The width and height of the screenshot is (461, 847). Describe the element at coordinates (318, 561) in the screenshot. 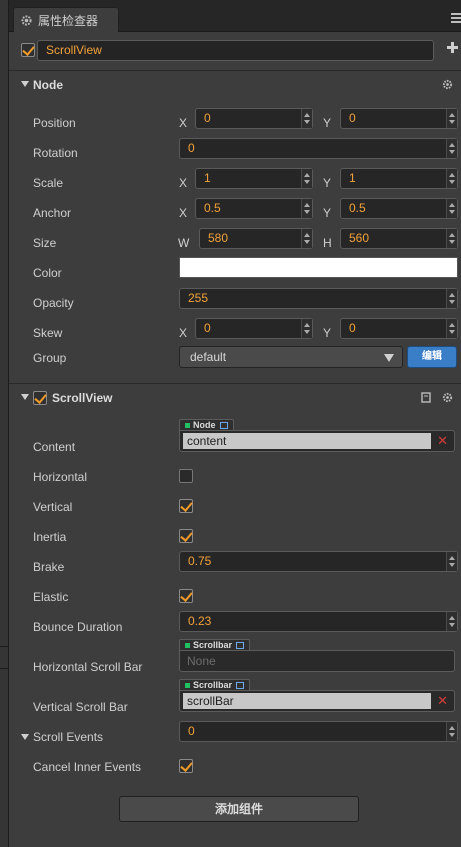

I see `brake-input: 0.75` at that location.